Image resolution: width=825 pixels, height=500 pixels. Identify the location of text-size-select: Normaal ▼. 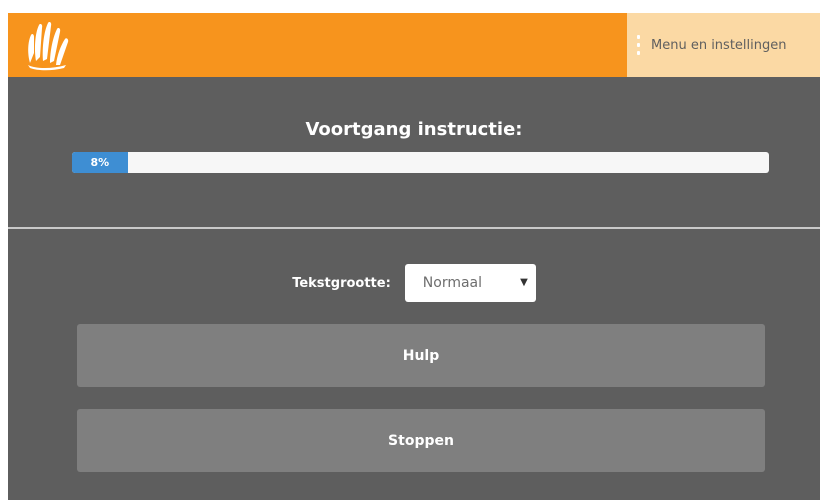
(470, 283).